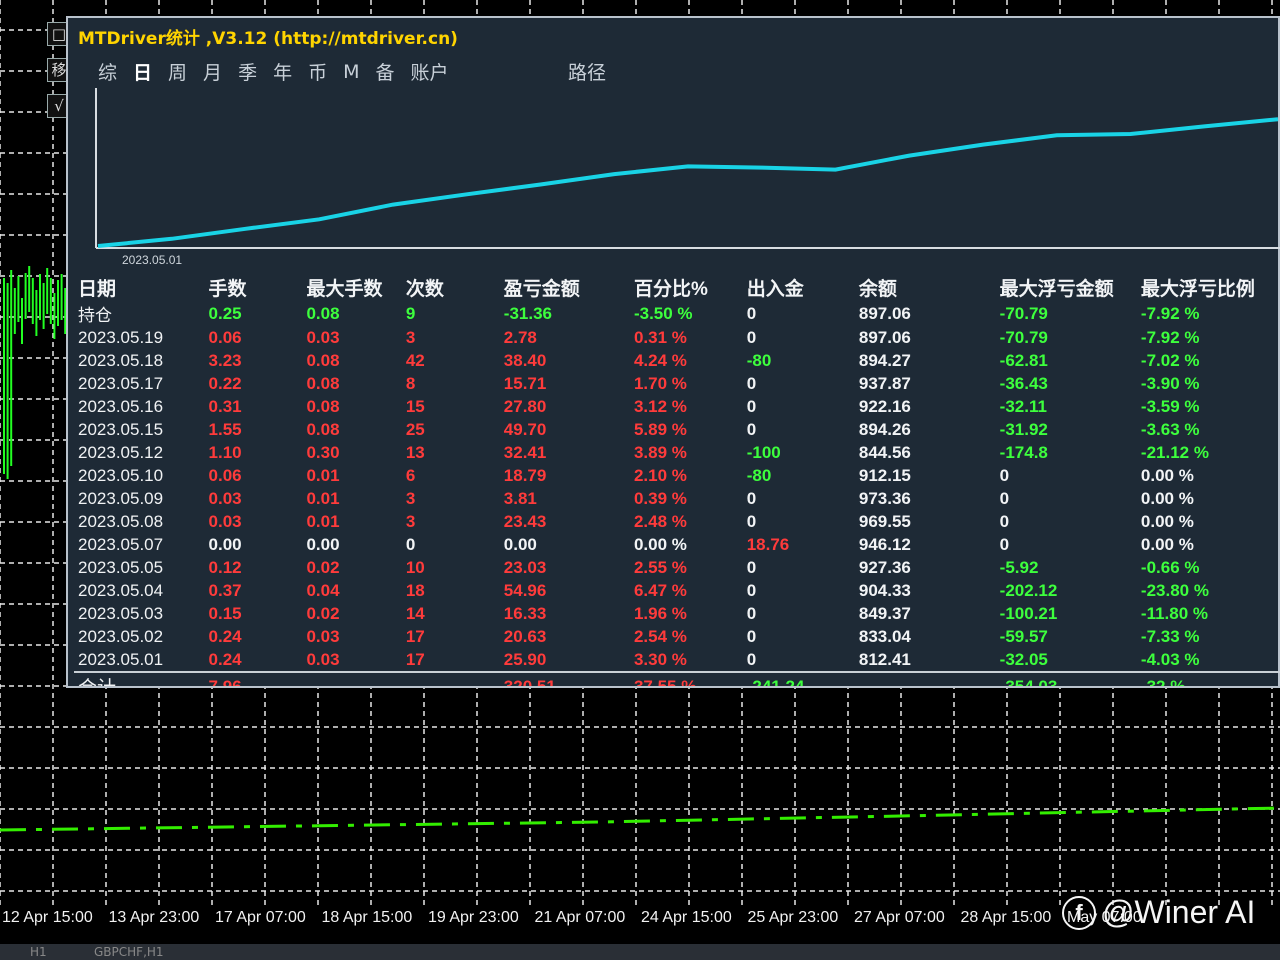  Describe the element at coordinates (121, 498) in the screenshot. I see `row-date: 2023.05.09` at that location.